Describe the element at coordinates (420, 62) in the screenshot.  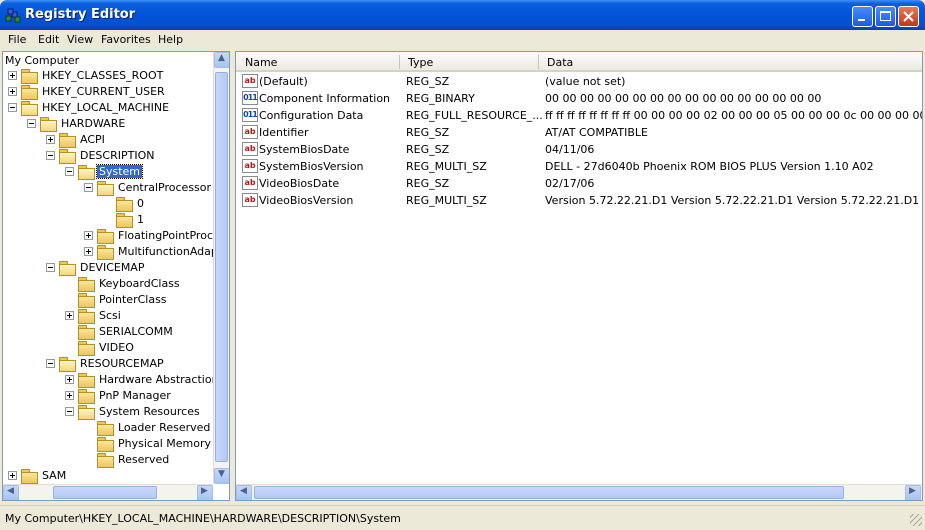
I see `column-header-type: Type` at that location.